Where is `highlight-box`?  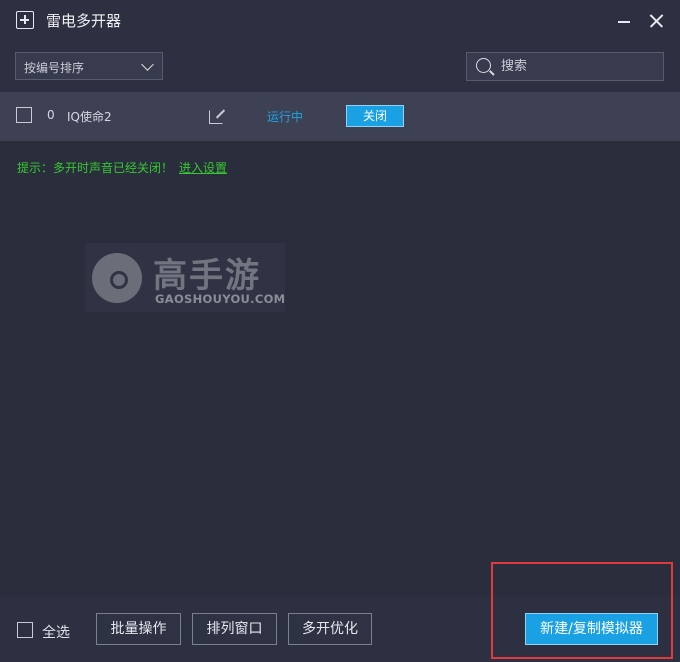 highlight-box is located at coordinates (582, 610).